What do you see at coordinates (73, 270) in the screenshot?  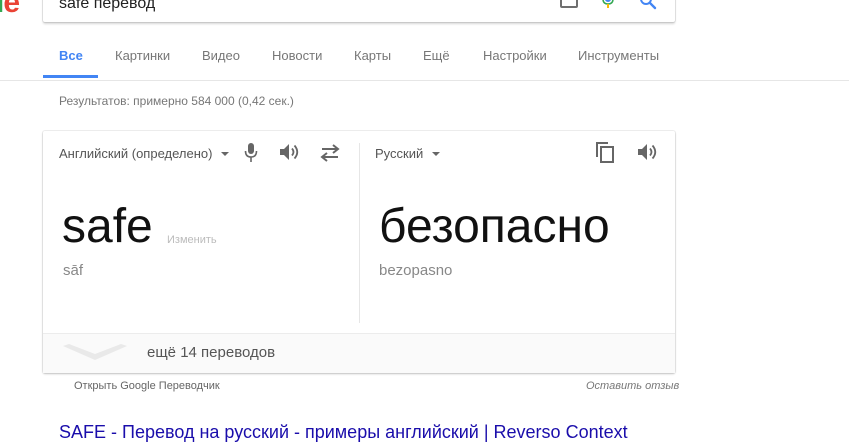 I see `source-transliteration: sāf` at bounding box center [73, 270].